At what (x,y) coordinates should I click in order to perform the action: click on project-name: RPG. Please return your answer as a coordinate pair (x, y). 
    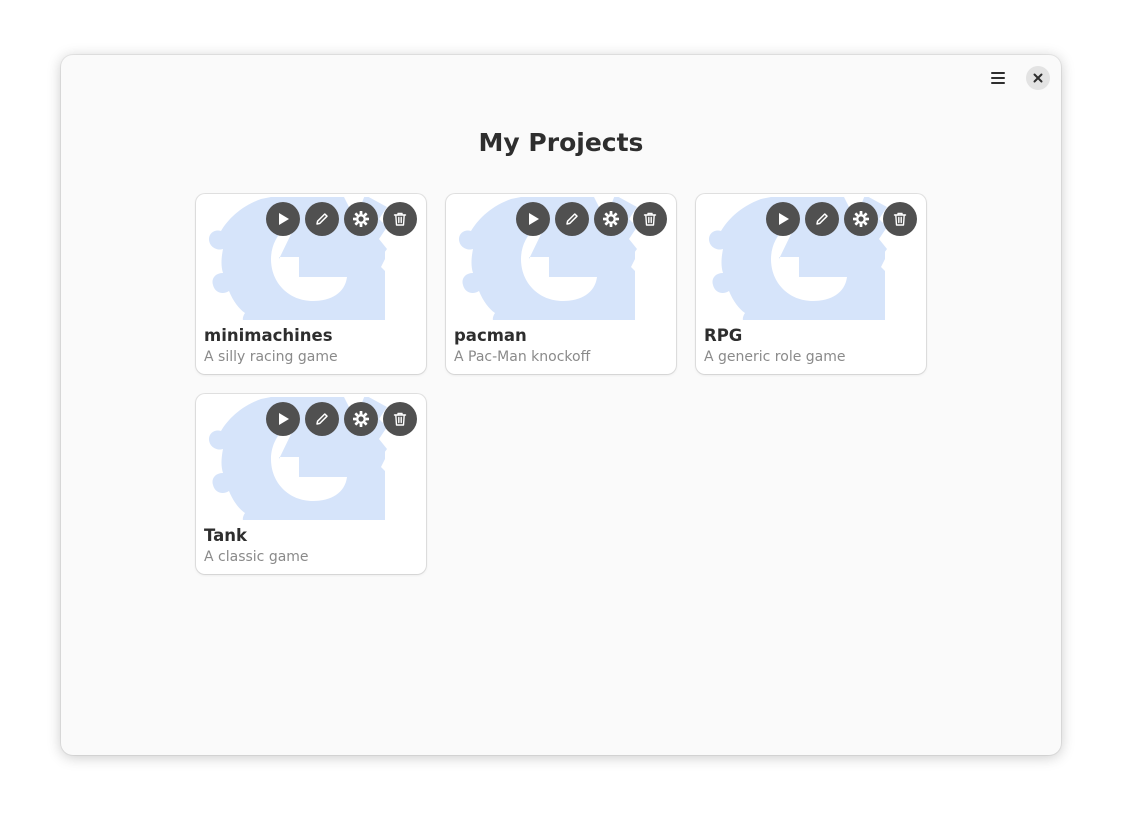
    Looking at the image, I should click on (723, 335).